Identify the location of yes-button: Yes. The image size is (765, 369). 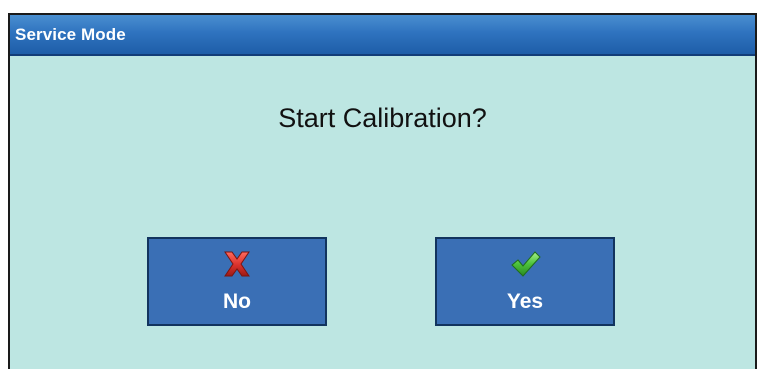
(525, 281).